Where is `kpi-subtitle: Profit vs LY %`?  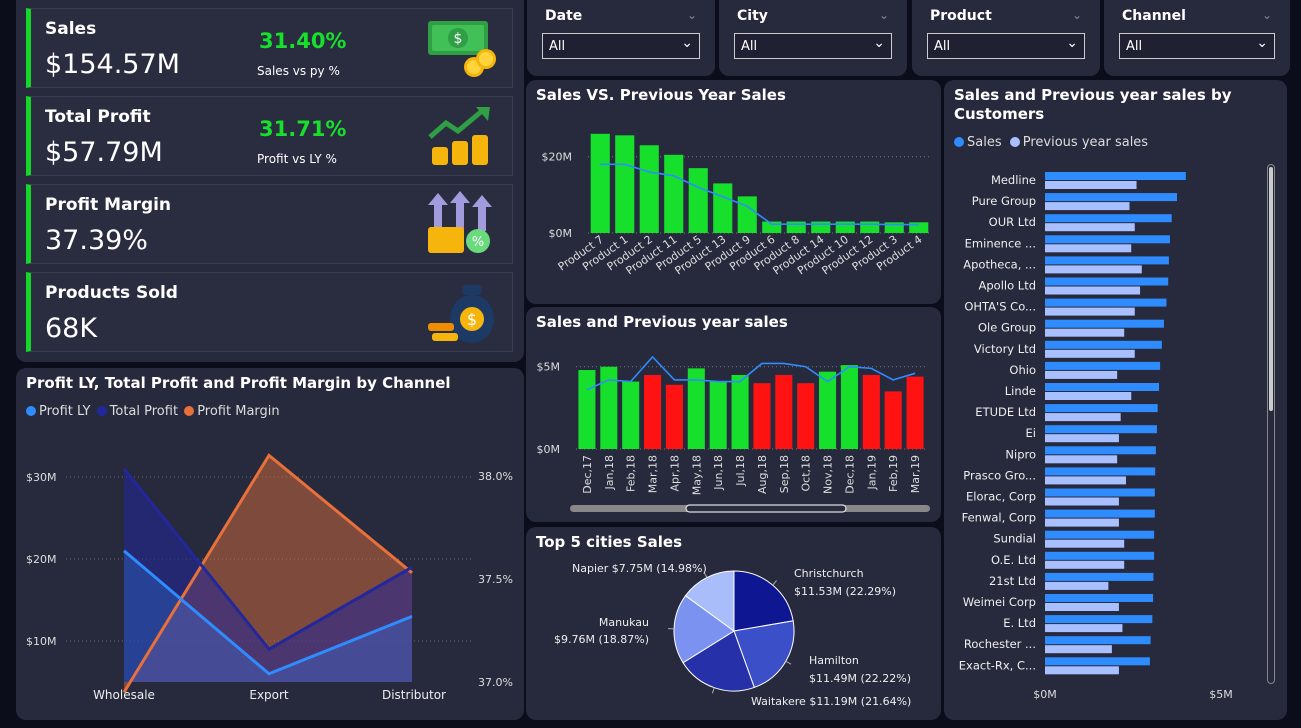 kpi-subtitle: Profit vs LY % is located at coordinates (297, 159).